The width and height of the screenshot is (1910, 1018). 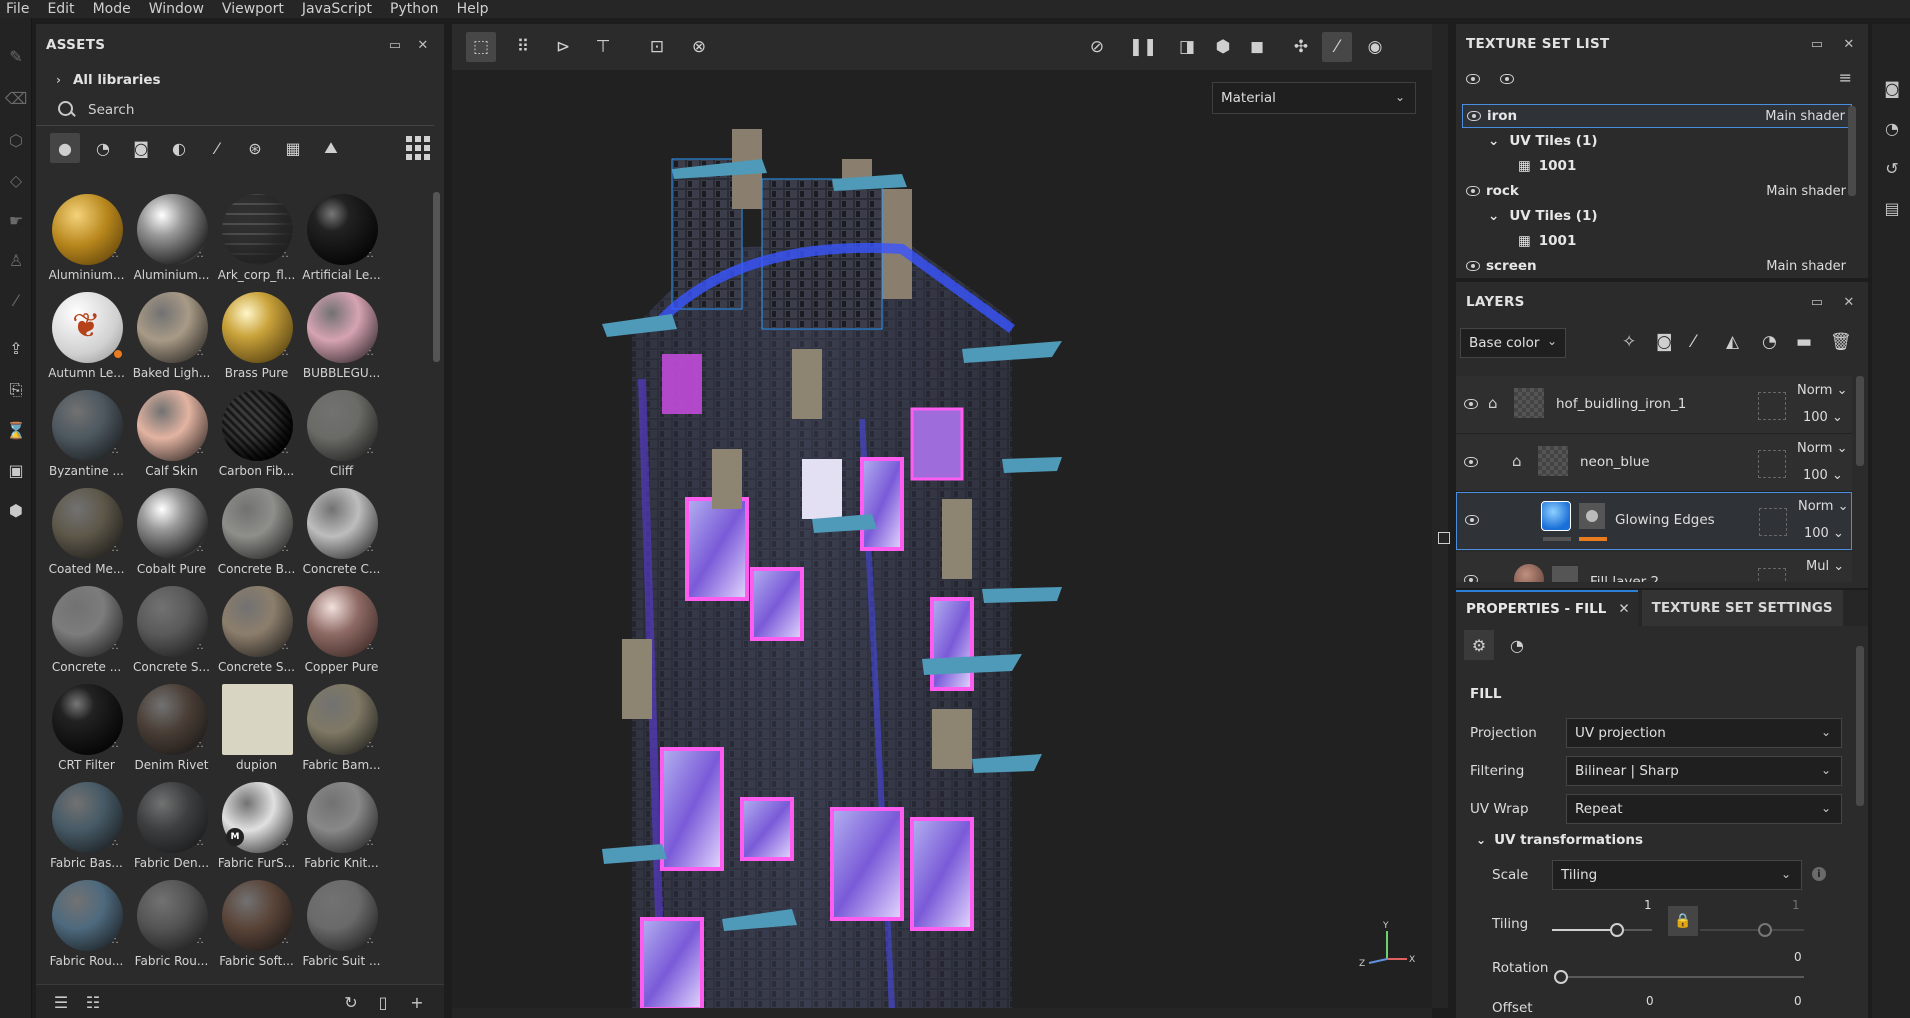 What do you see at coordinates (1493, 141) in the screenshot?
I see `chevron-down-icon: ⌄` at bounding box center [1493, 141].